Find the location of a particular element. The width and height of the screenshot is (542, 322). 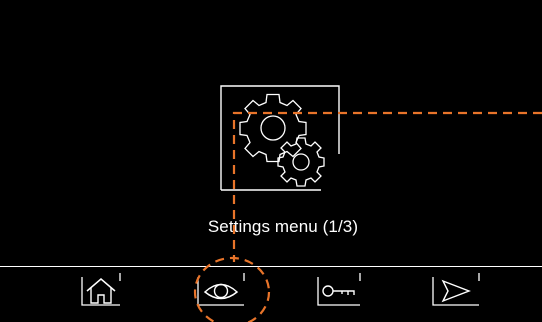

eye-icon is located at coordinates (221, 289).